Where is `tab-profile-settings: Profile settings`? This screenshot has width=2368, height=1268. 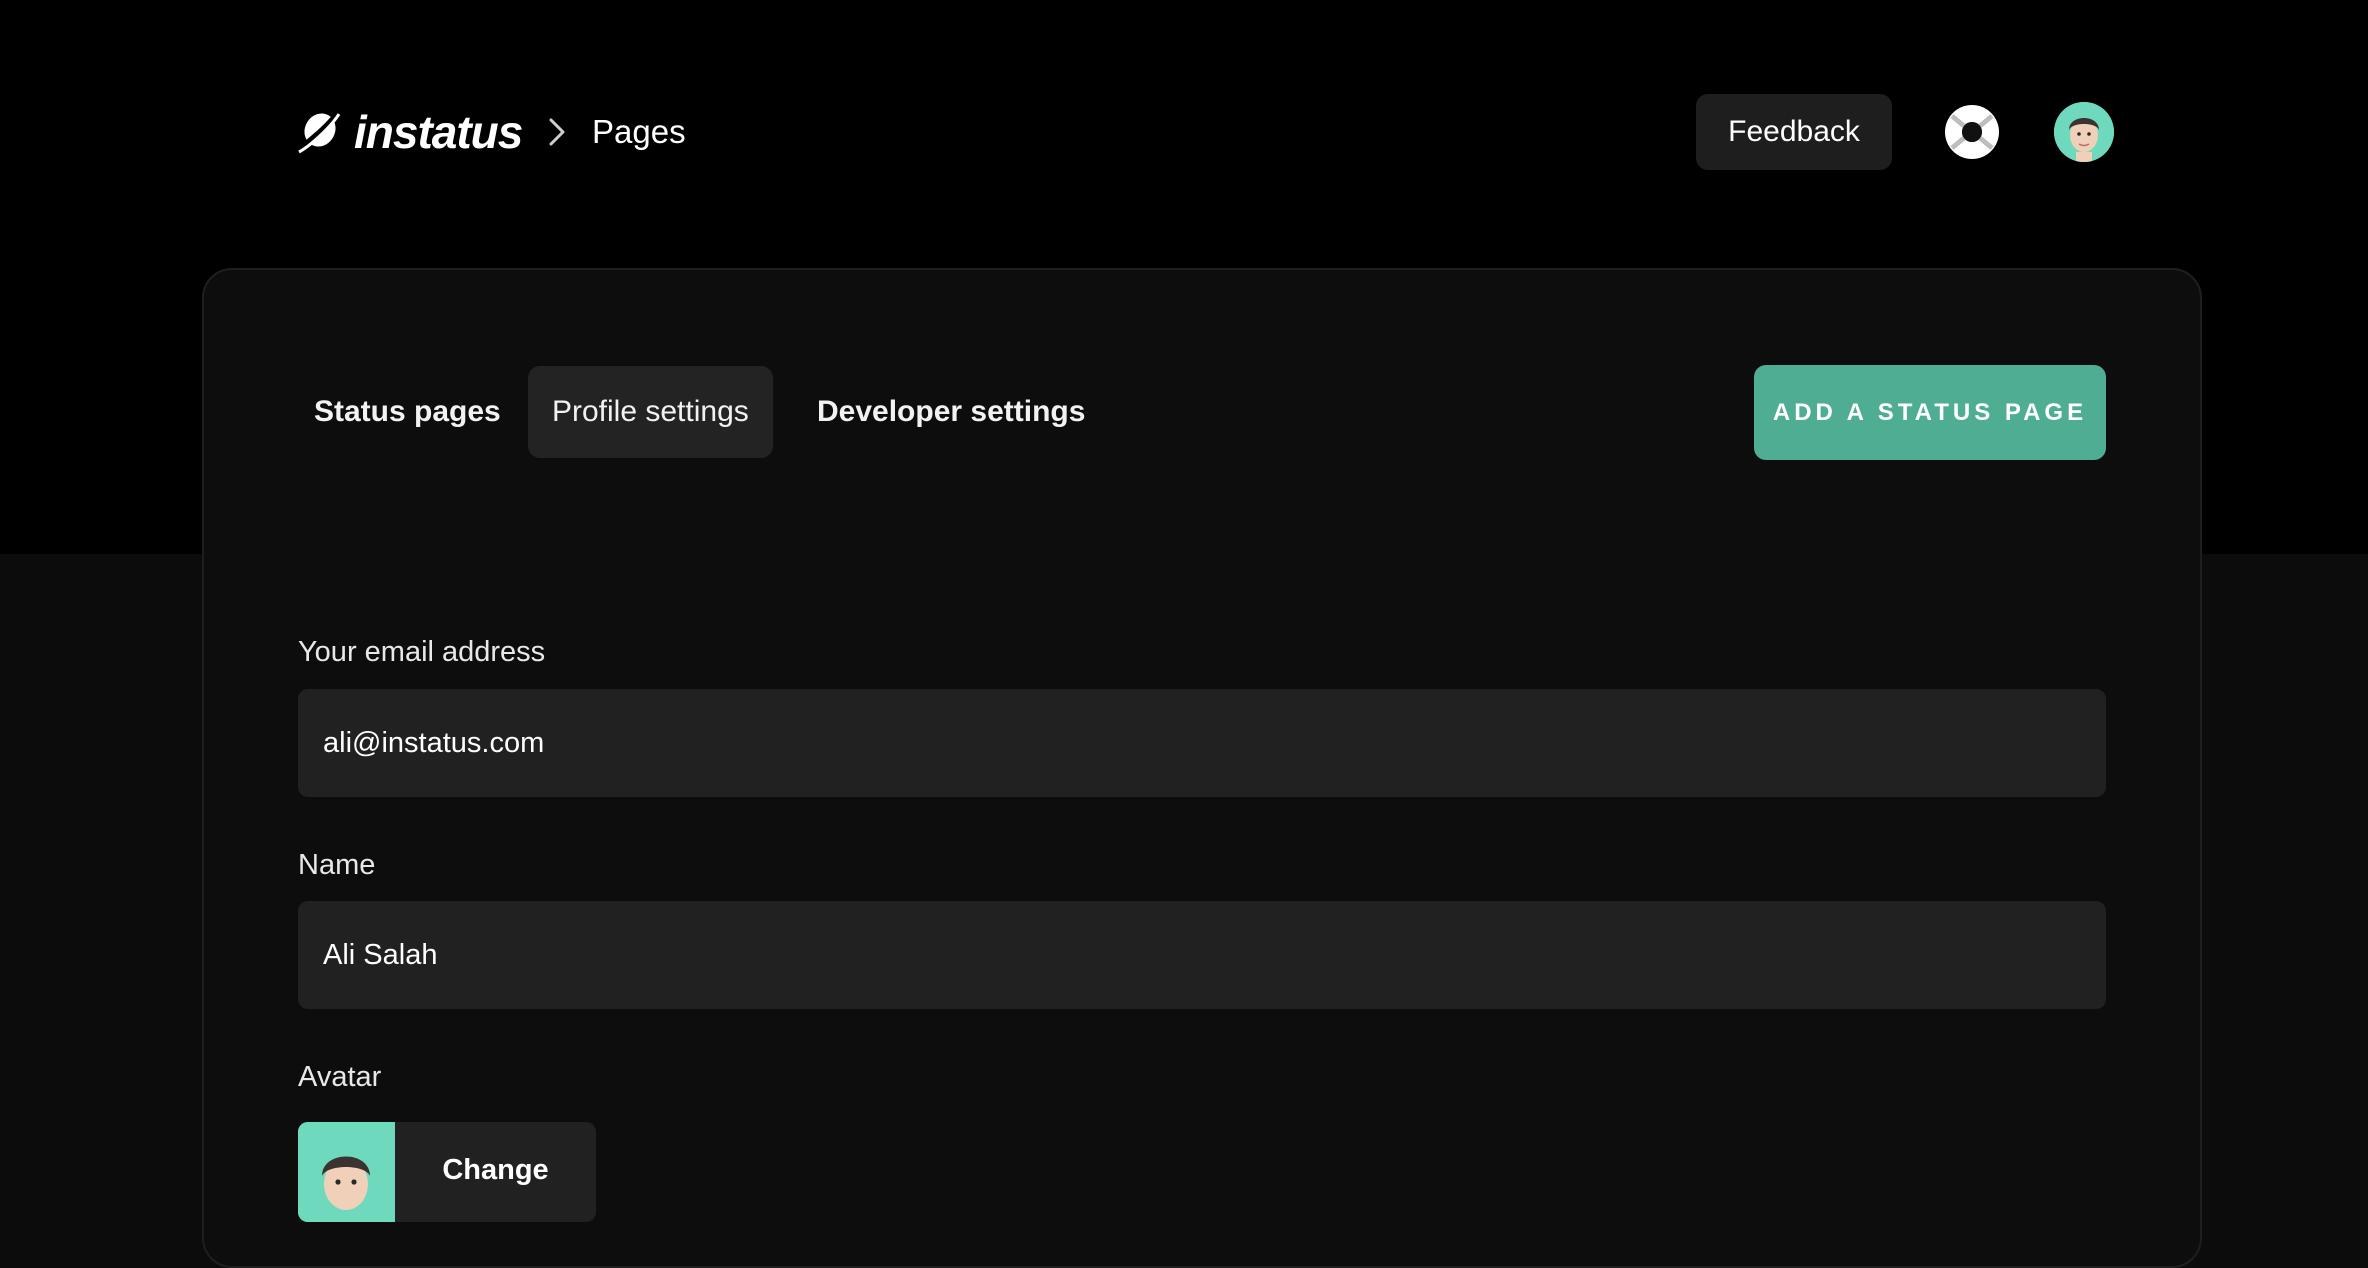 tab-profile-settings: Profile settings is located at coordinates (650, 412).